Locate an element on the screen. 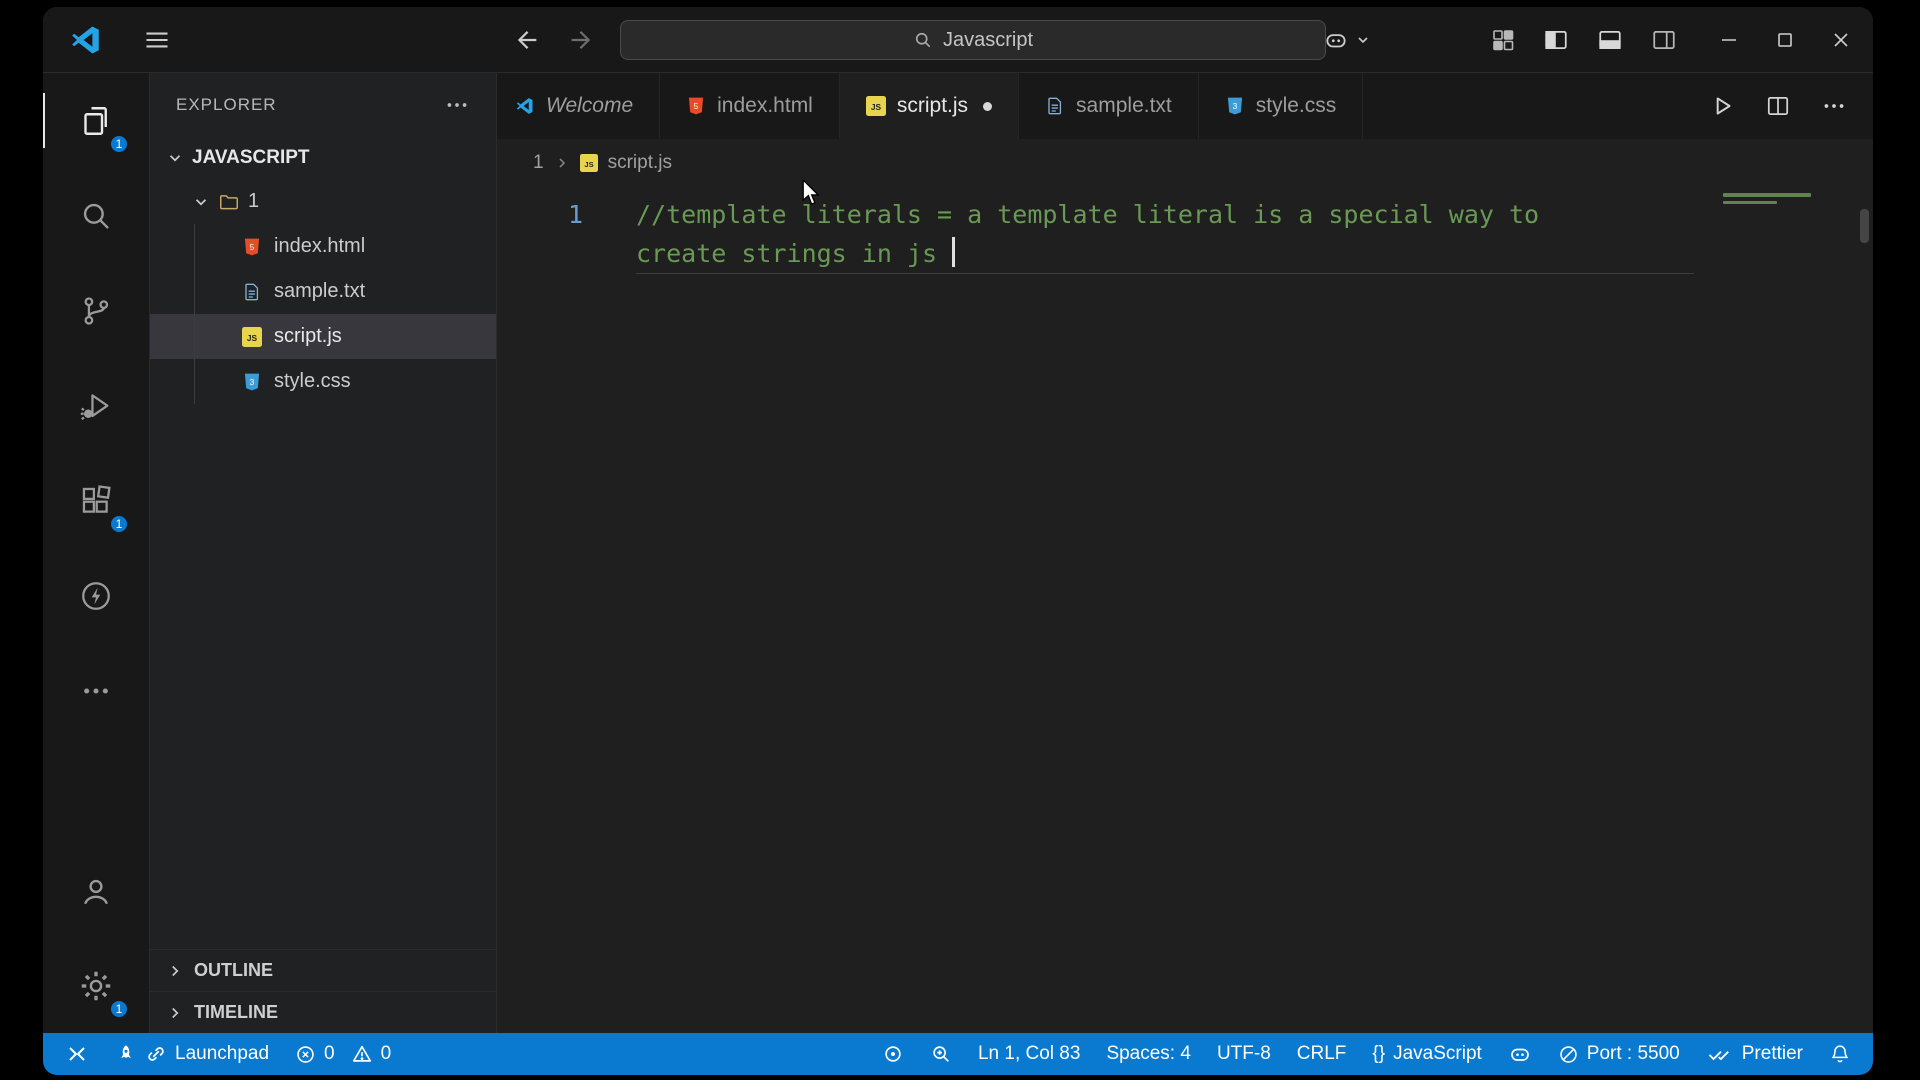 This screenshot has width=1920, height=1080. title-bar-left is located at coordinates (107, 40).